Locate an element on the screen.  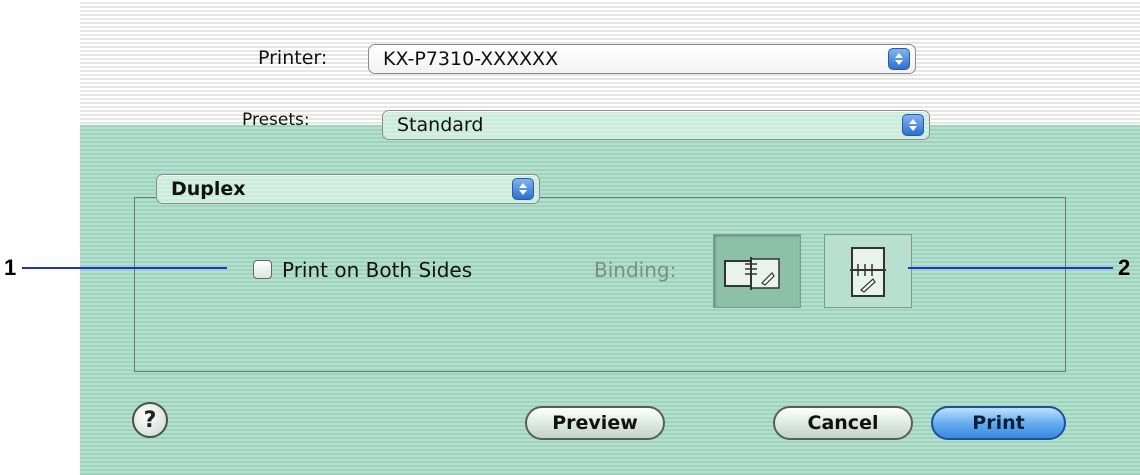
short-edge-binding-button is located at coordinates (868, 271).